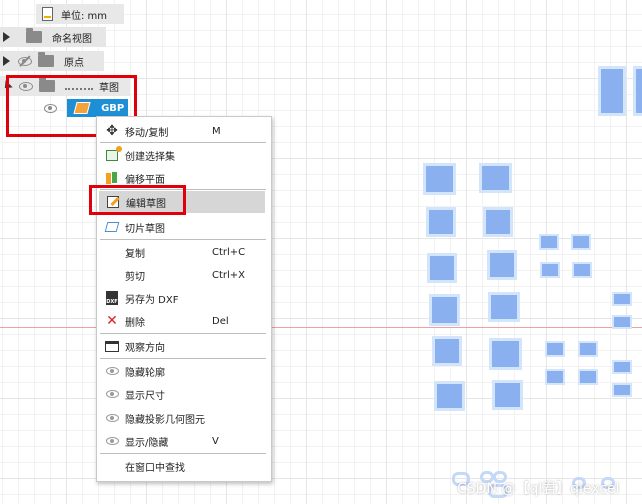 Image resolution: width=642 pixels, height=504 pixels. I want to click on menu-item-save-as-dxf: DXF 另存为 DXF, so click(184, 298).